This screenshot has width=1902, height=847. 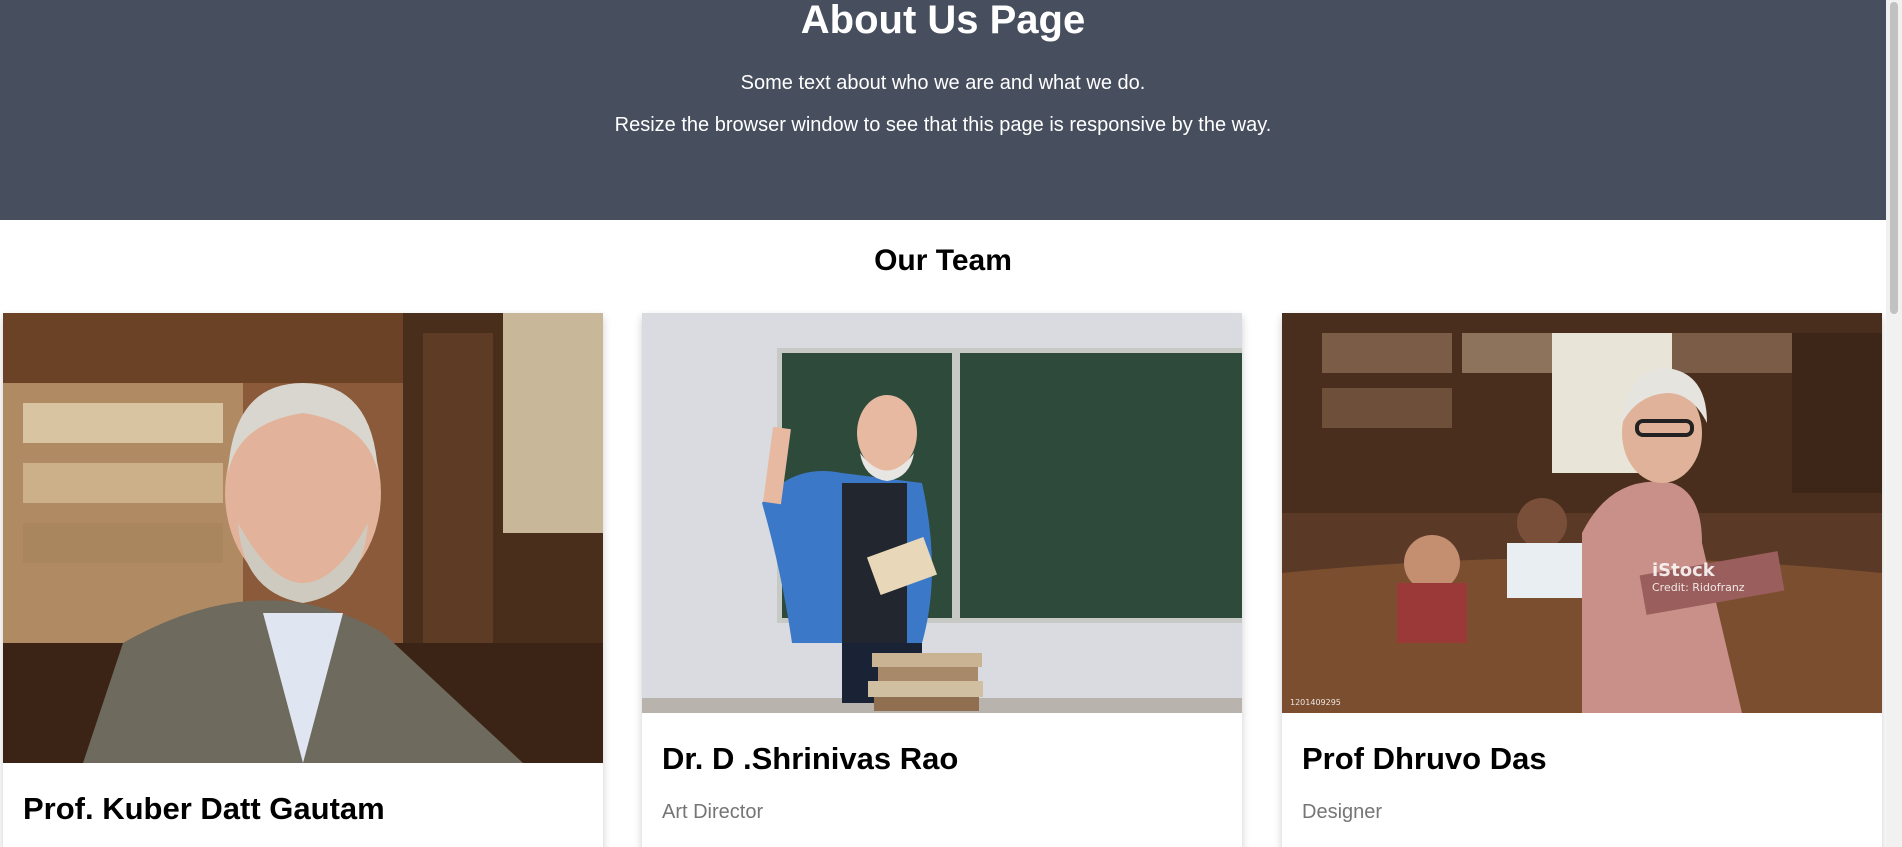 I want to click on member-photo-3: iStock Credit: Ridofranz 1201409295, so click(x=1582, y=513).